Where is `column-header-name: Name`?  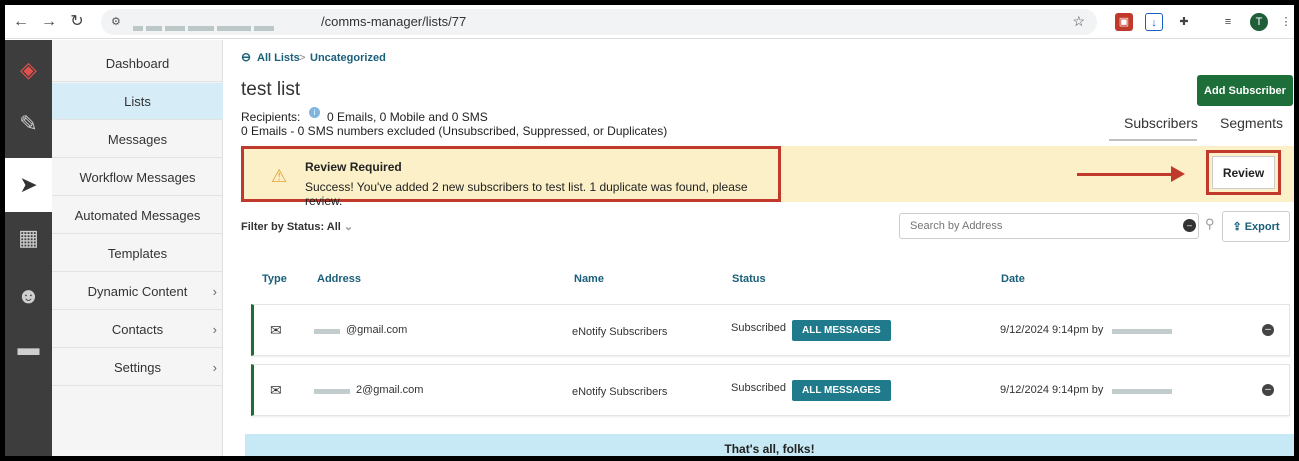
column-header-name: Name is located at coordinates (589, 279).